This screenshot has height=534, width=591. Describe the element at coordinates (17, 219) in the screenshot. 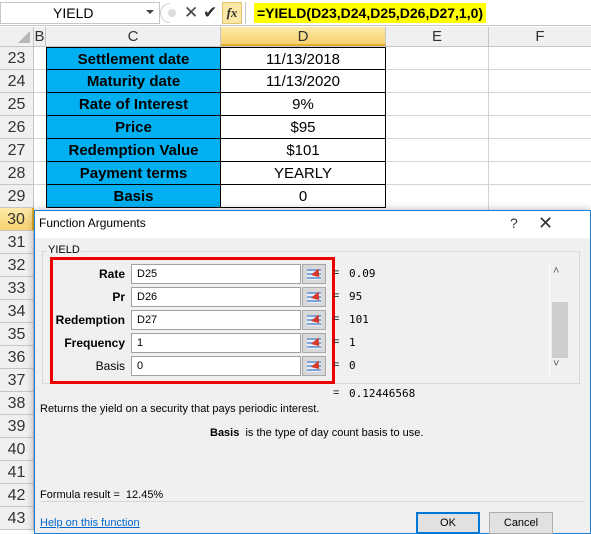

I see `row-header: 30` at that location.